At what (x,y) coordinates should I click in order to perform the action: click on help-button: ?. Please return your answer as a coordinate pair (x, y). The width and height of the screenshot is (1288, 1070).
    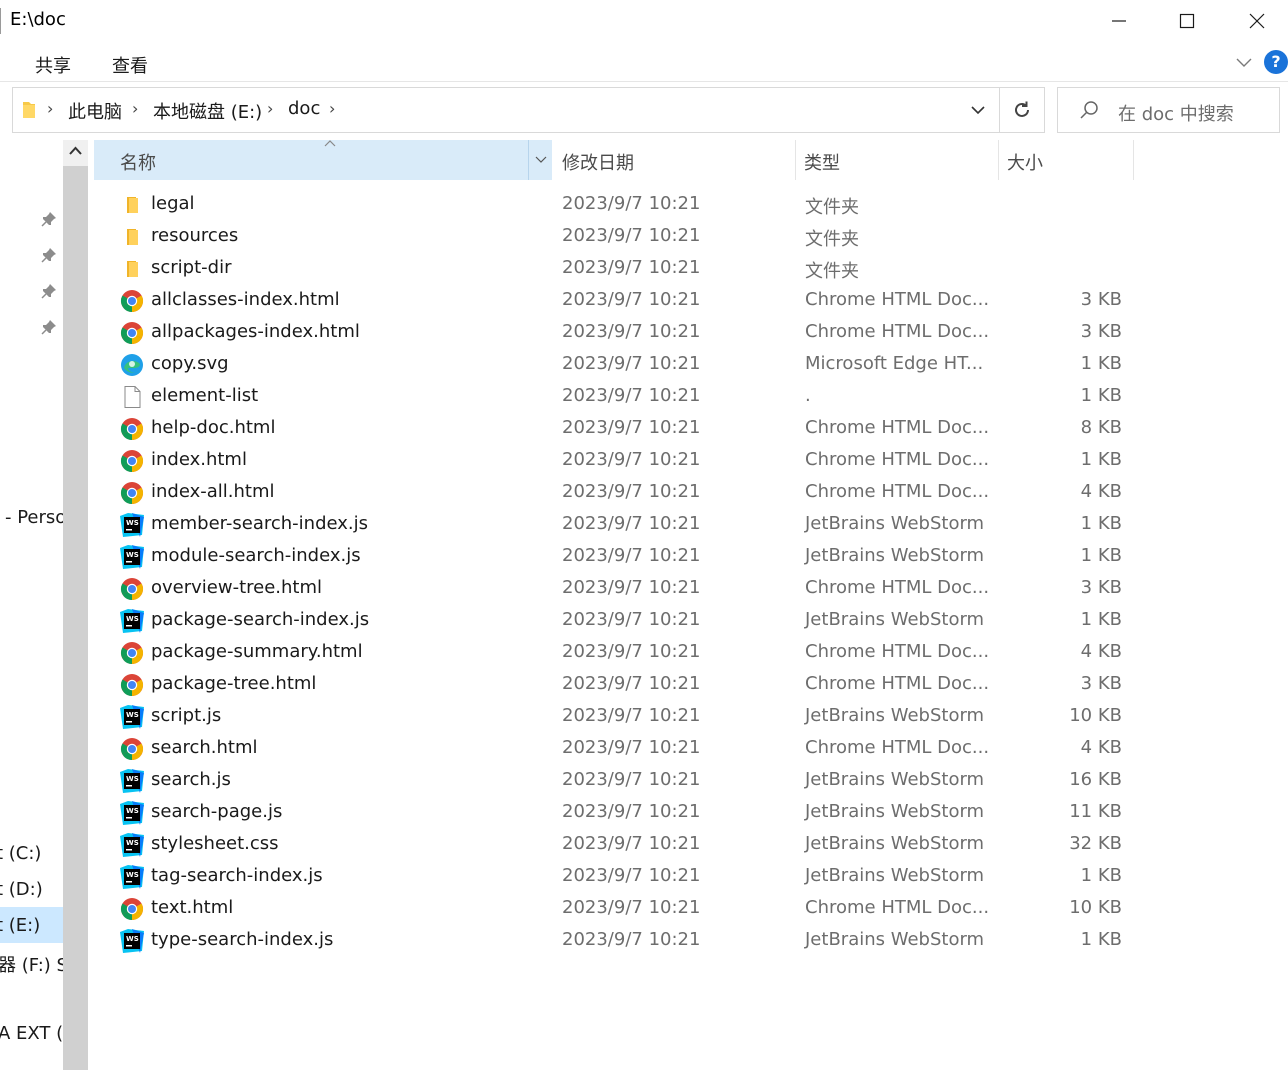
    Looking at the image, I should click on (1276, 62).